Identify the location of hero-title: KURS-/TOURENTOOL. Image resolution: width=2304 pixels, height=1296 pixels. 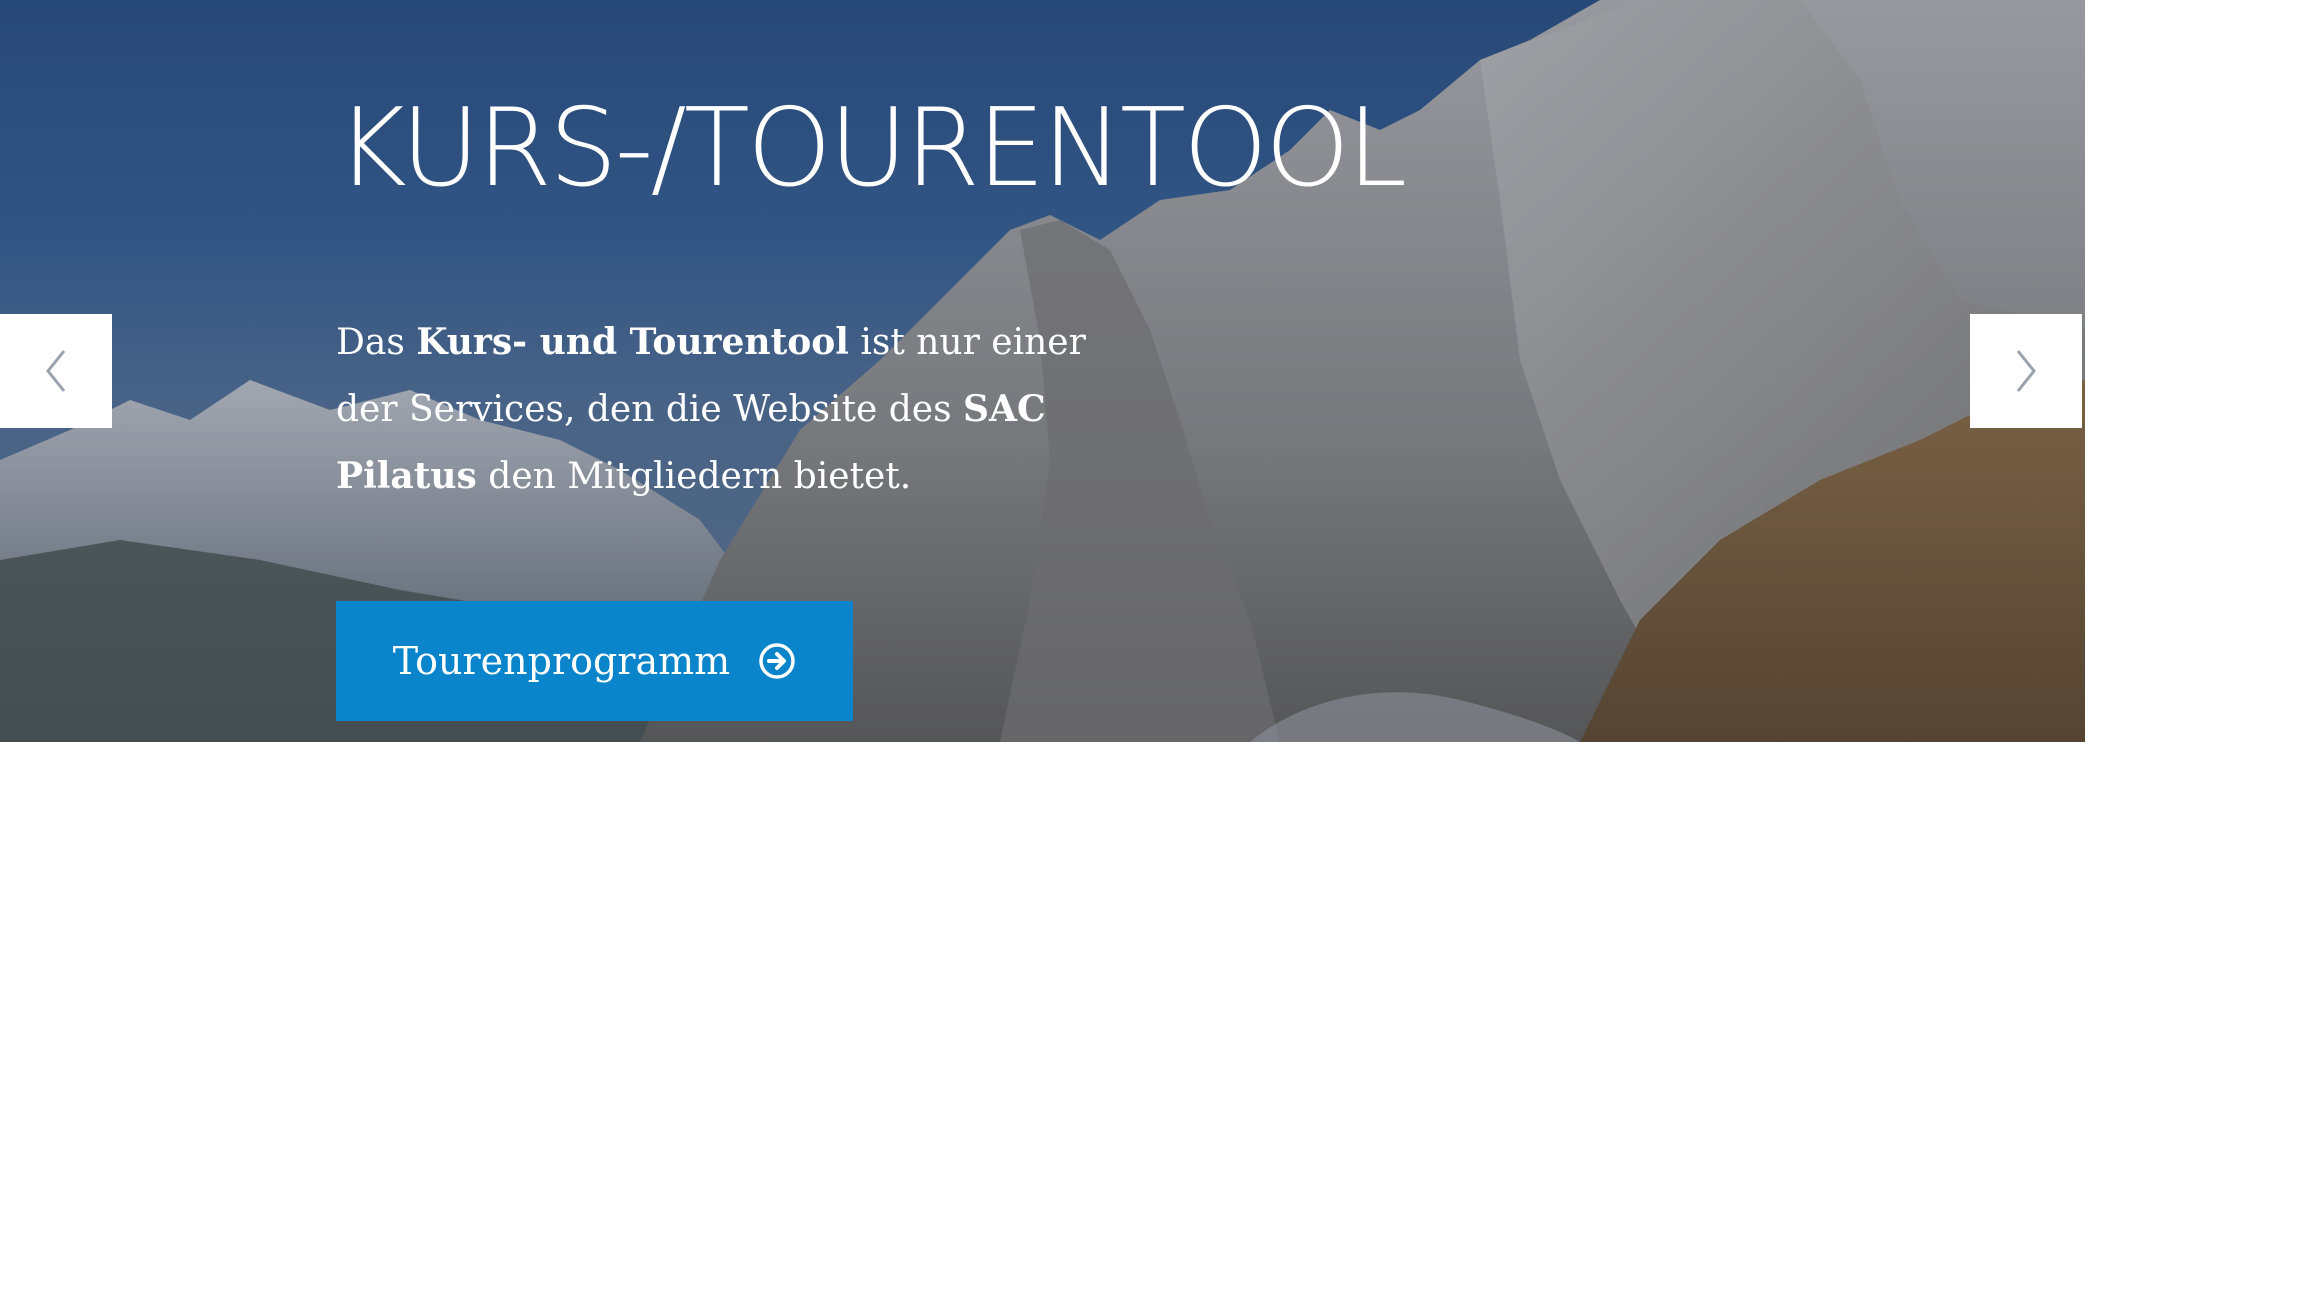
(871, 148).